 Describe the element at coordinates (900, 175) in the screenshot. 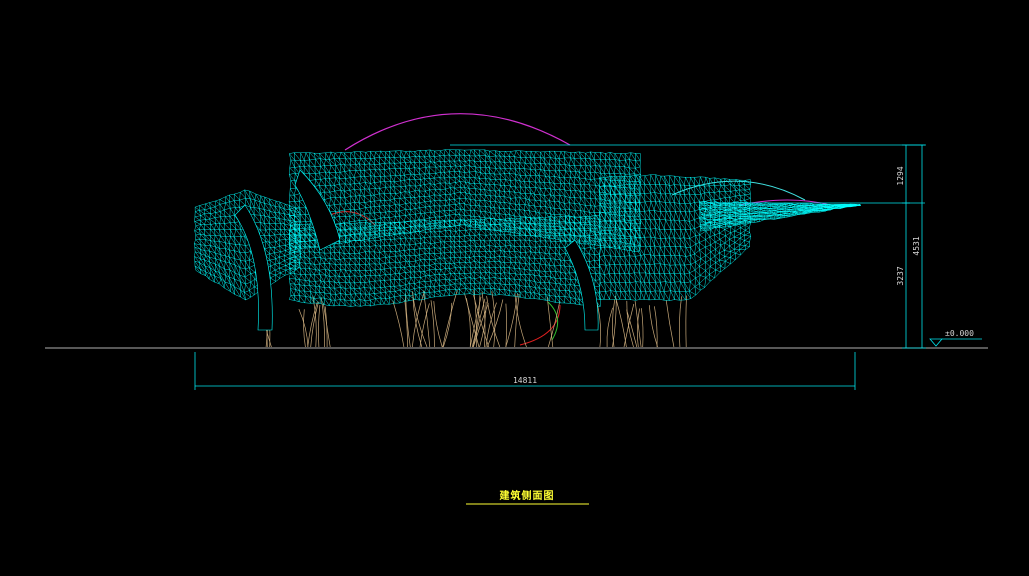

I see `dim-upper-segment: 1294` at that location.